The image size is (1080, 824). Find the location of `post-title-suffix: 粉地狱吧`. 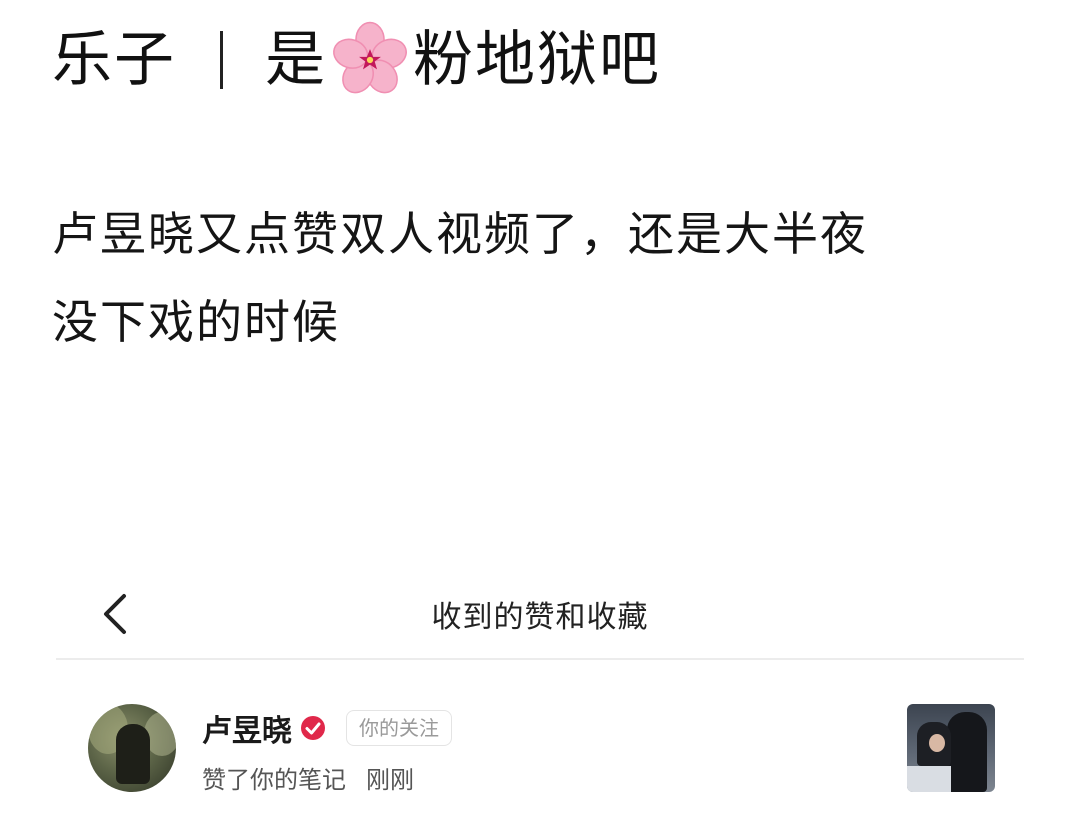

post-title-suffix: 粉地狱吧 is located at coordinates (537, 60).